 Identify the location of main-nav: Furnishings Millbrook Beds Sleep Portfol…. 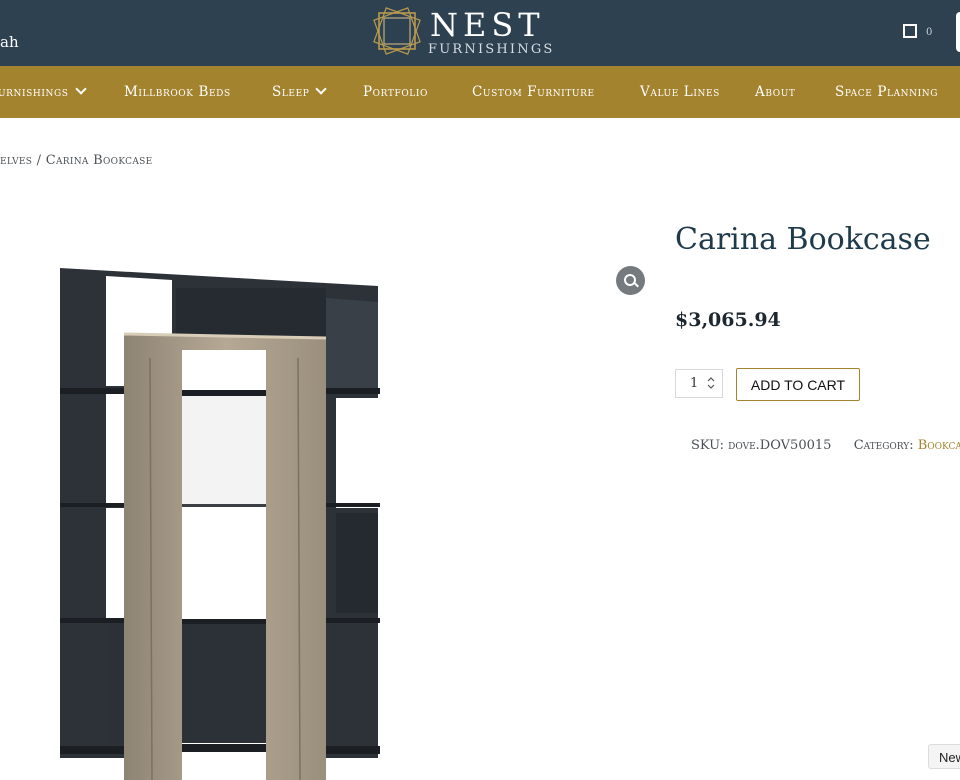
(480, 92).